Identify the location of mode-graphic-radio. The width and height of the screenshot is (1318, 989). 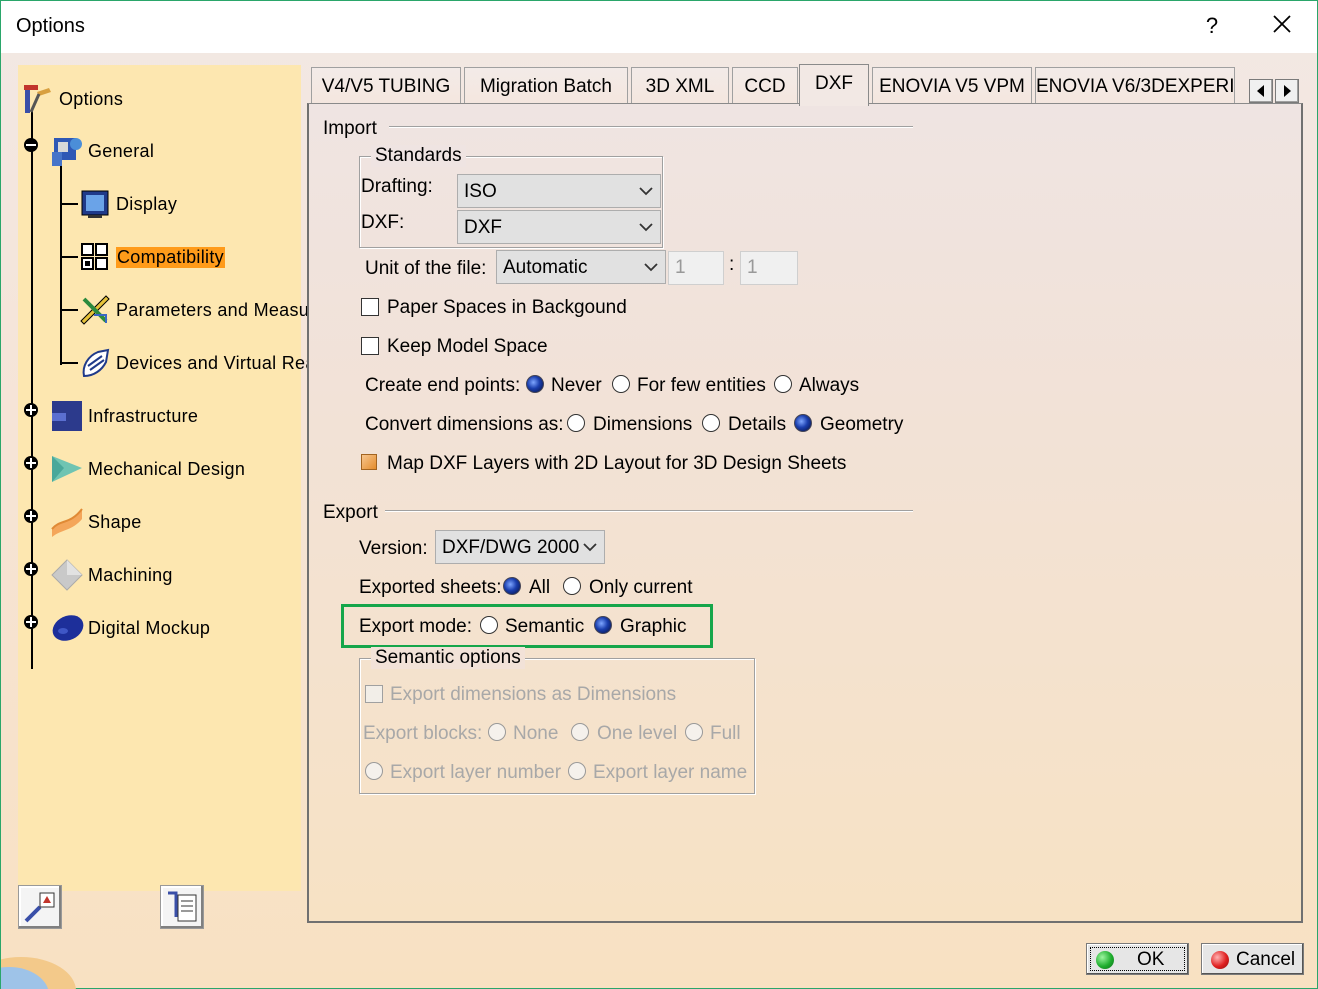
(603, 625).